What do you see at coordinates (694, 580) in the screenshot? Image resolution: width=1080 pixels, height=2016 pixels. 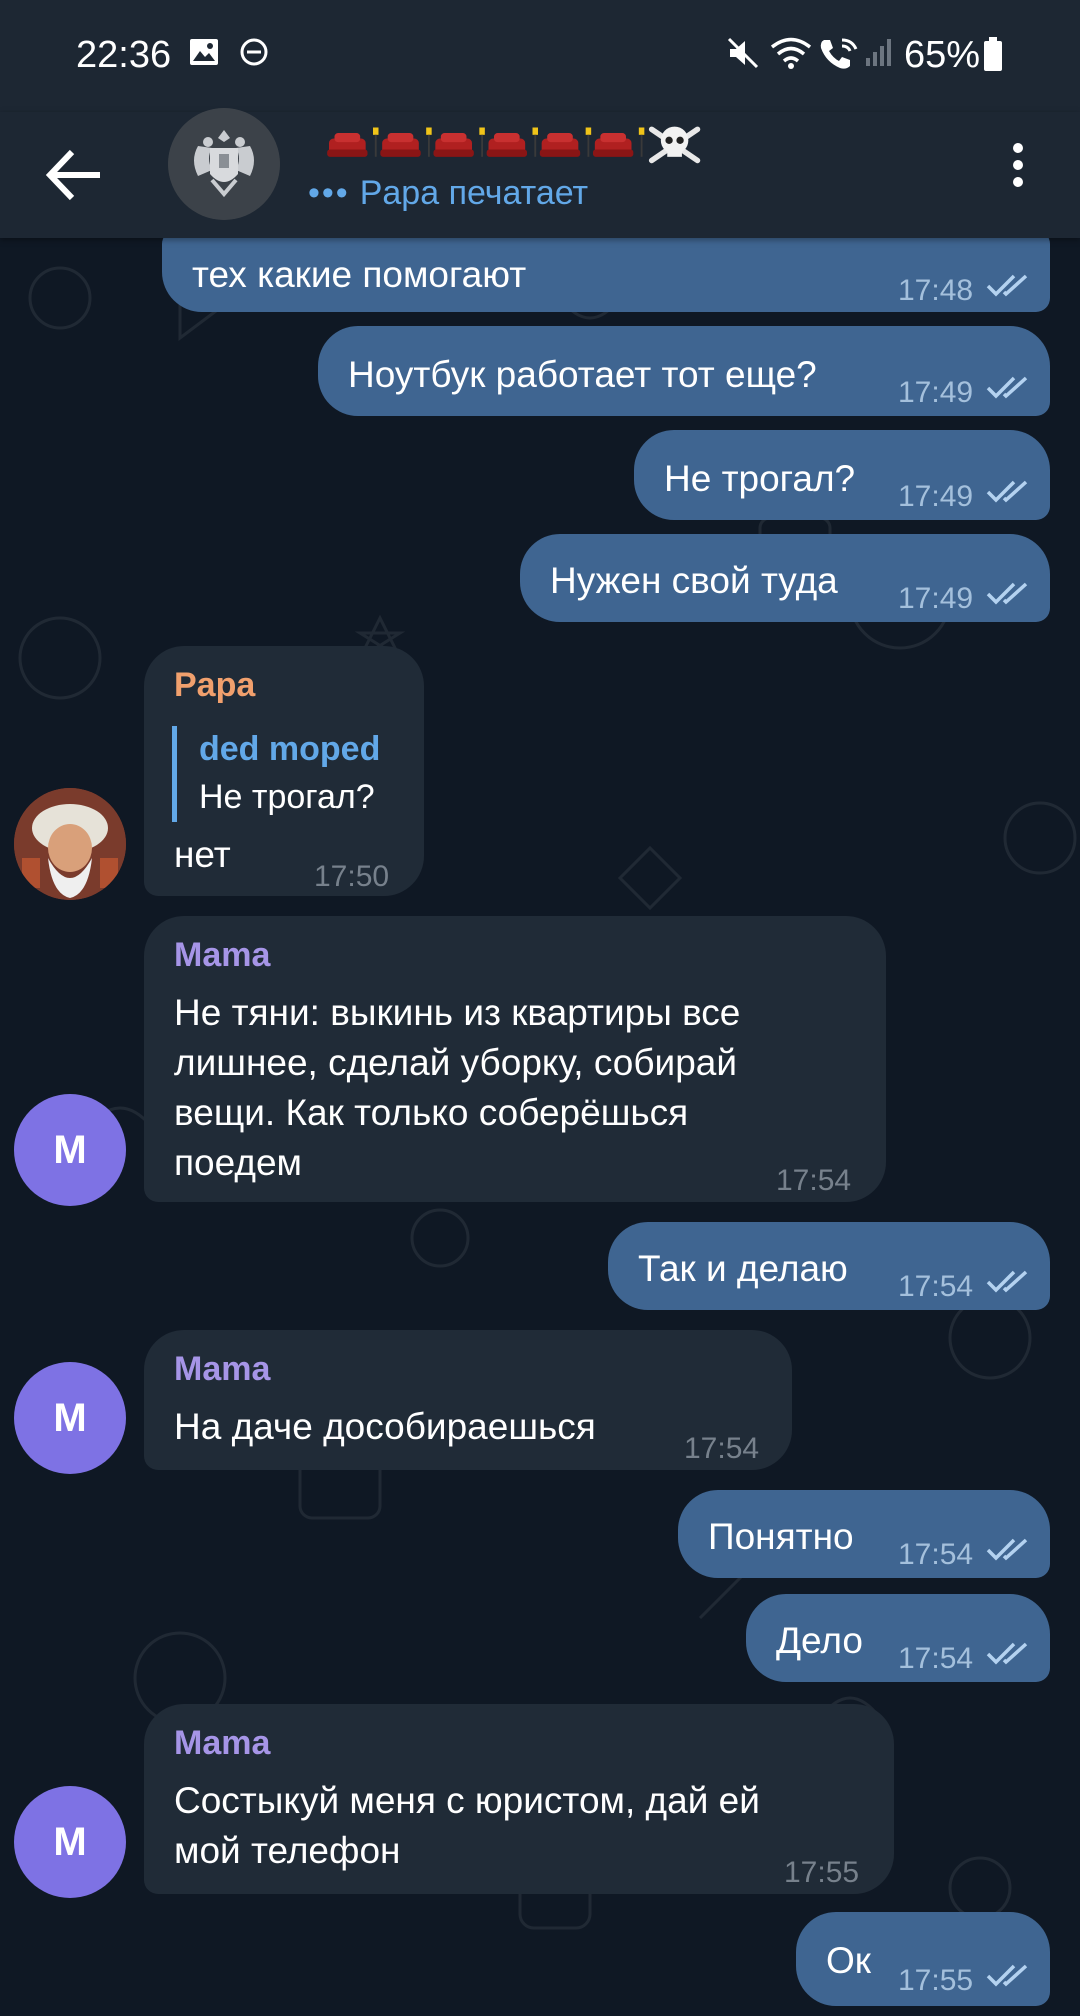 I see `message-text: Нужен свой туда` at bounding box center [694, 580].